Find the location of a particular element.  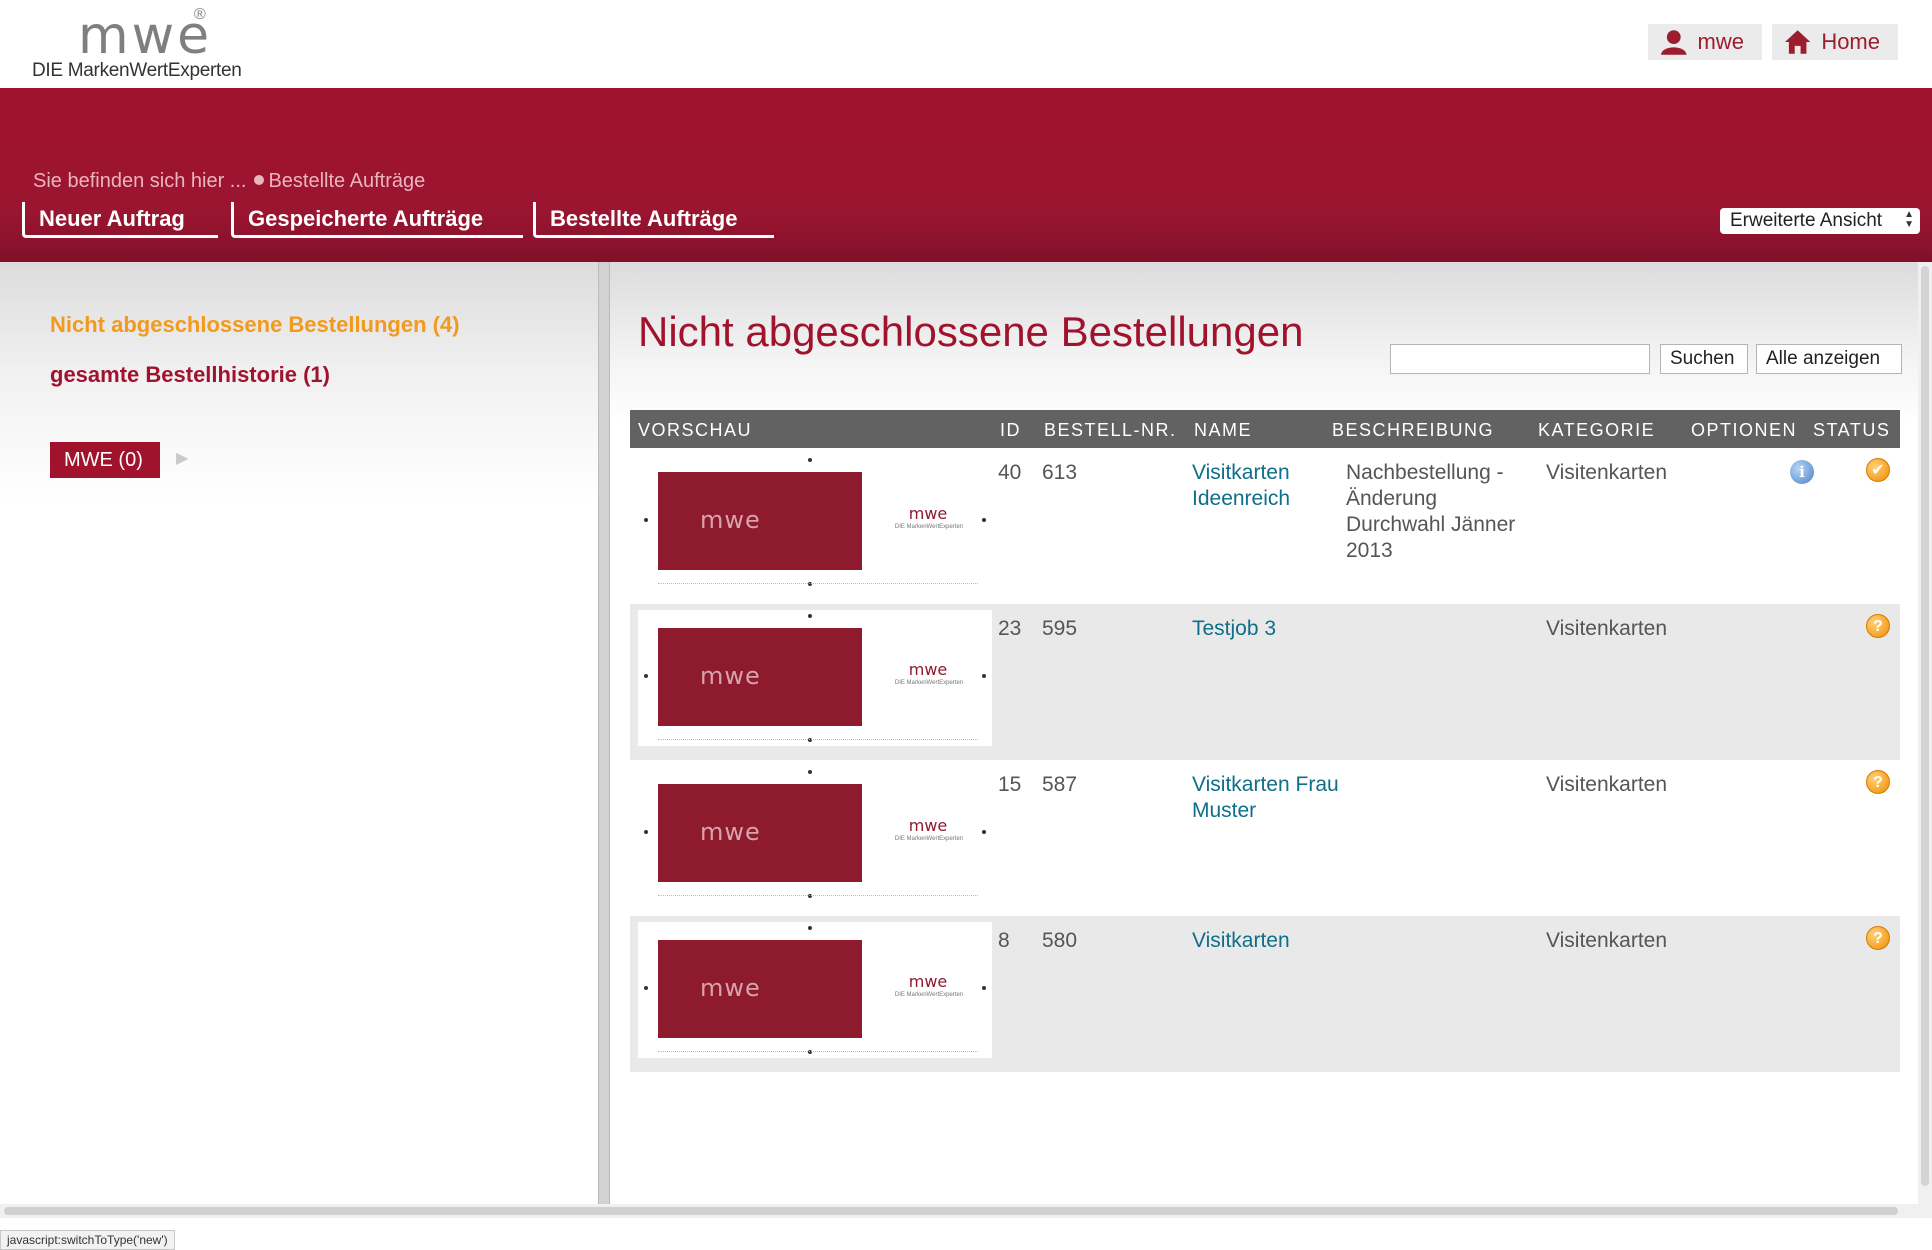

cell-id: 8 is located at coordinates (1004, 940).